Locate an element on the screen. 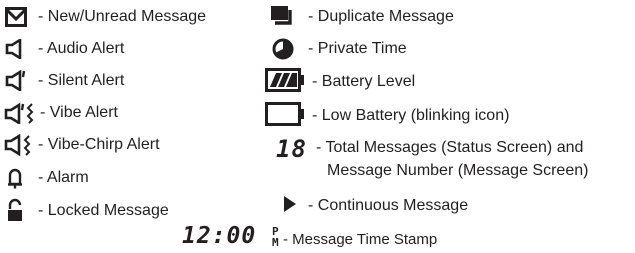 The height and width of the screenshot is (253, 635). message-time-stamp-label: - Message Time Stamp is located at coordinates (360, 239).